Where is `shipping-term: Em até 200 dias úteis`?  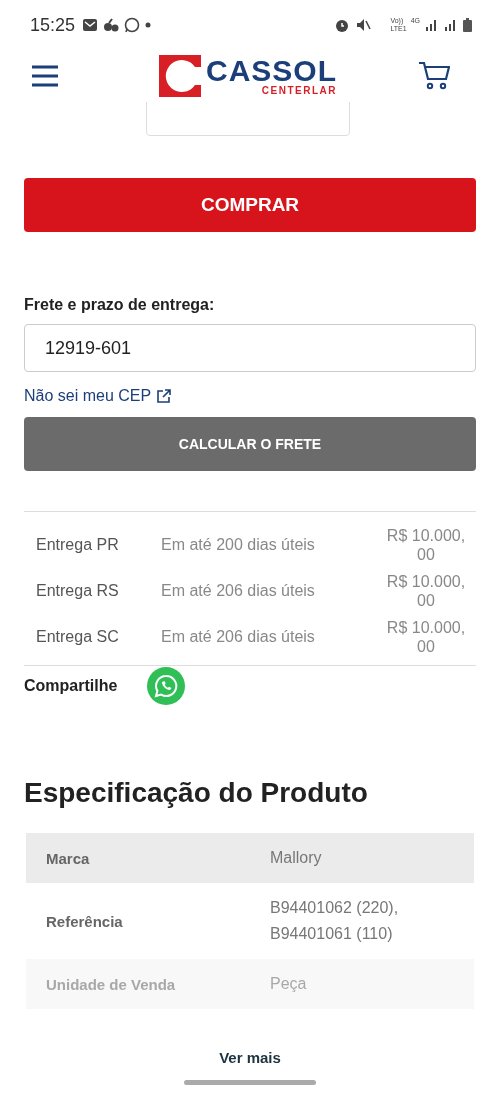 shipping-term: Em até 200 dias úteis is located at coordinates (238, 545).